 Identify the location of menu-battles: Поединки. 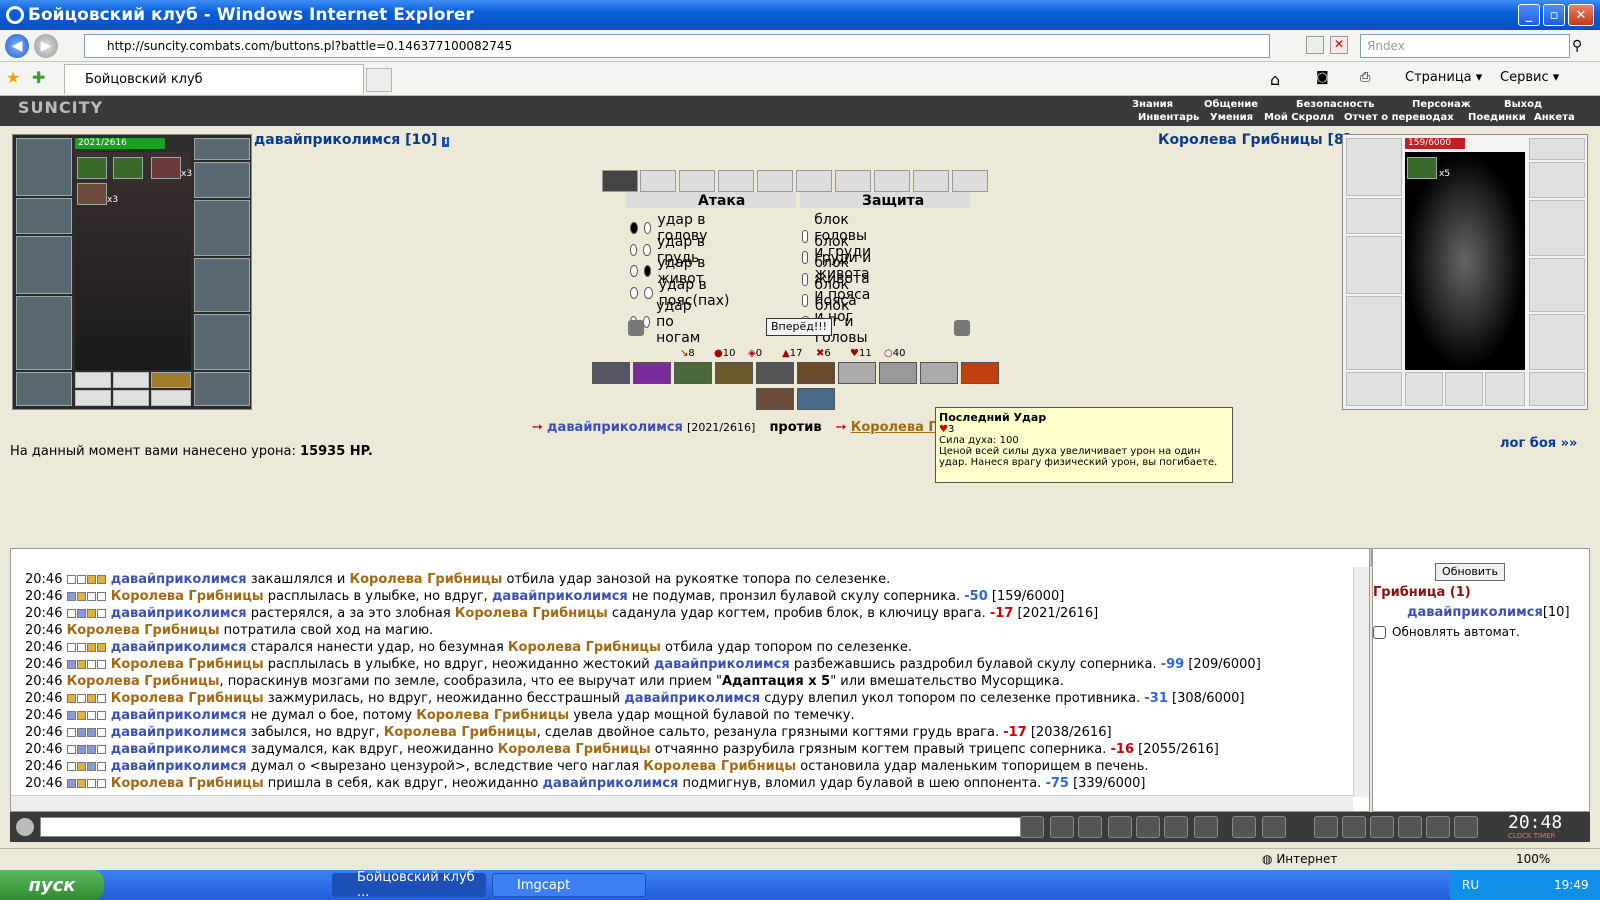
(1497, 117).